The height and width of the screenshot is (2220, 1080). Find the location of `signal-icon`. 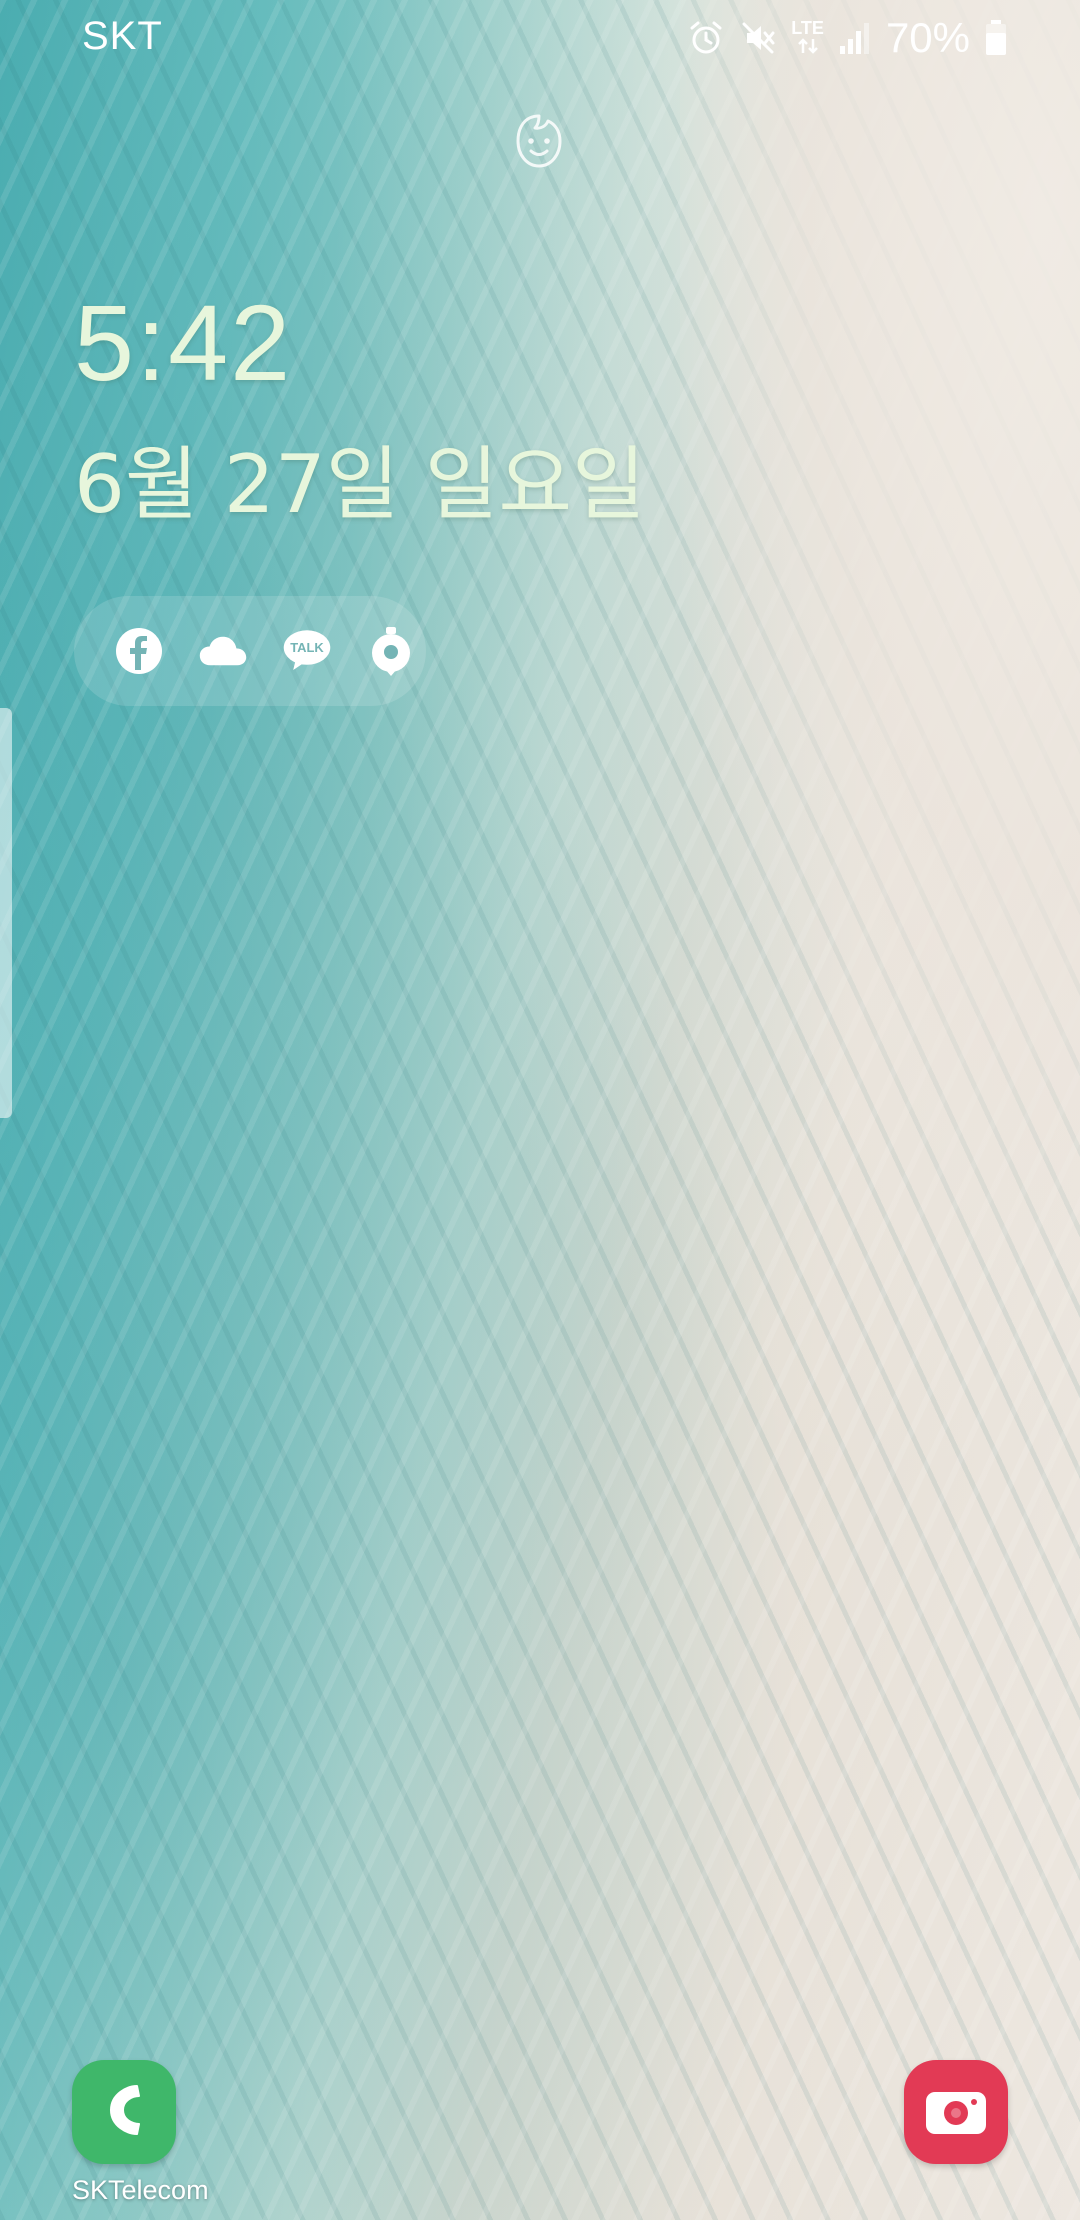

signal-icon is located at coordinates (855, 38).